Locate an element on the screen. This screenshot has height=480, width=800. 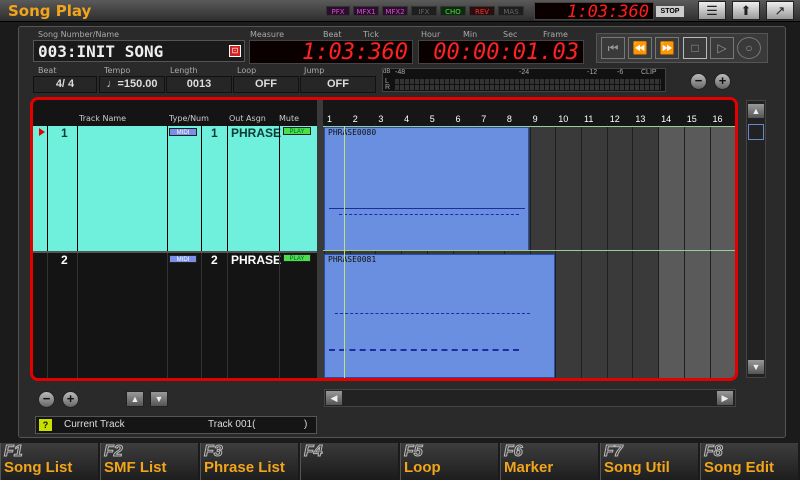
measure-number: 8 is located at coordinates (509, 119).